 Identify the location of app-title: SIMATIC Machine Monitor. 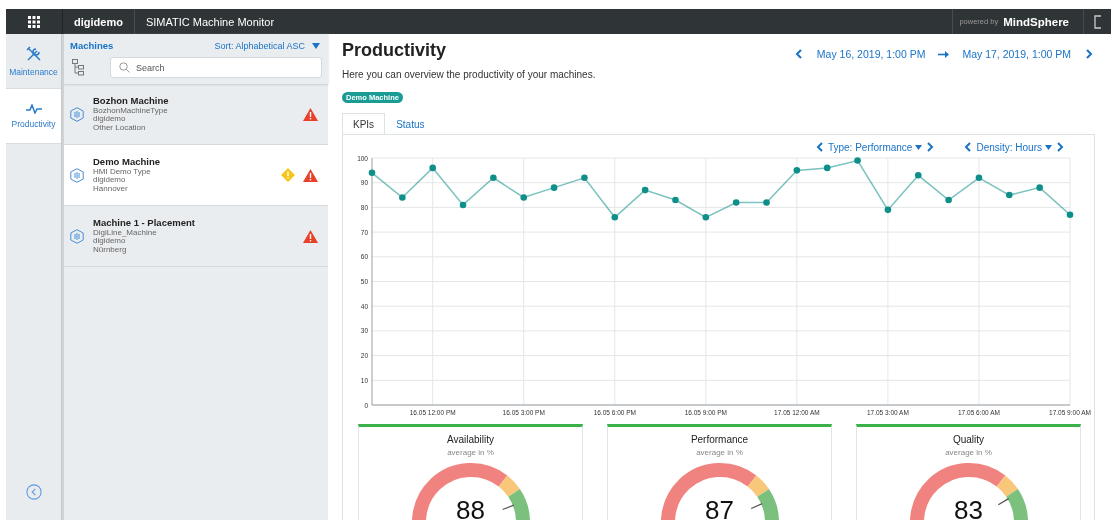
(210, 21).